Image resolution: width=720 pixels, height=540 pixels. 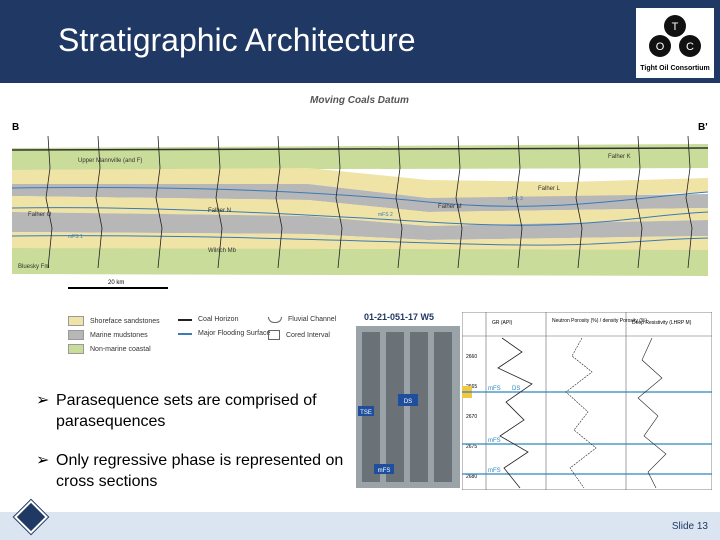 What do you see at coordinates (703, 127) in the screenshot?
I see `section-end-label: B'` at bounding box center [703, 127].